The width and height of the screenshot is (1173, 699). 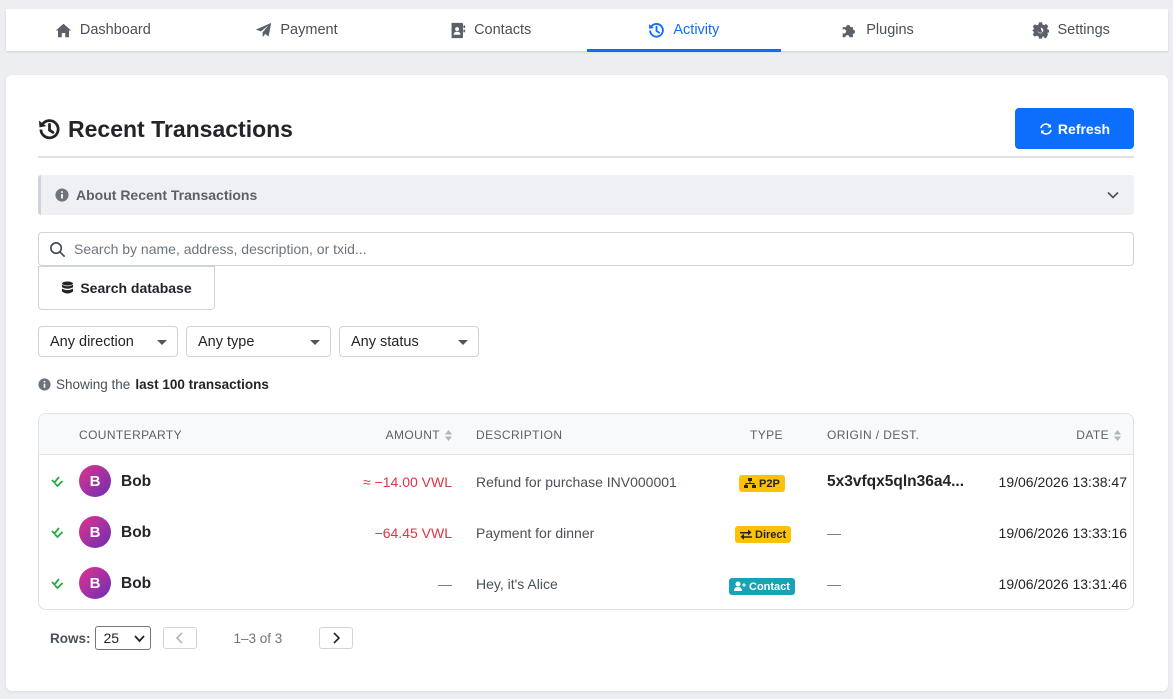 I want to click on refresh-icon, so click(x=1046, y=128).